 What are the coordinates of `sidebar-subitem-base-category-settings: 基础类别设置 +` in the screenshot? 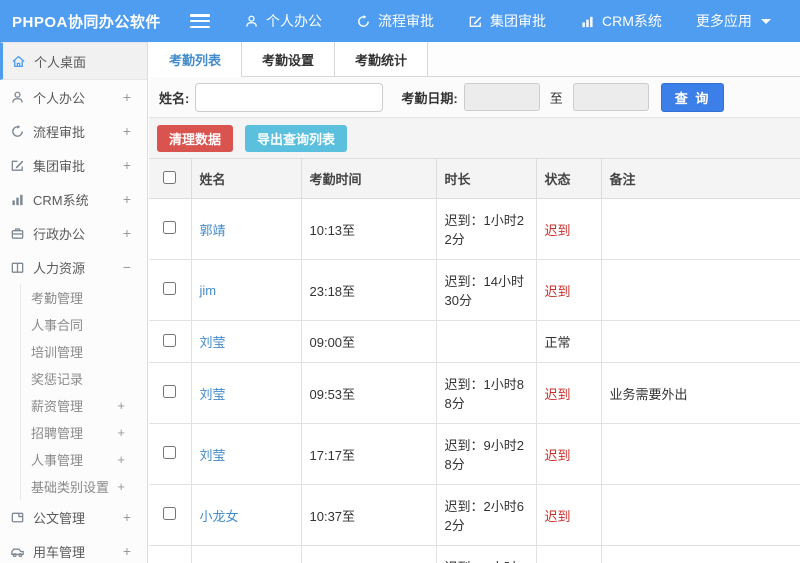 It's located at (84, 486).